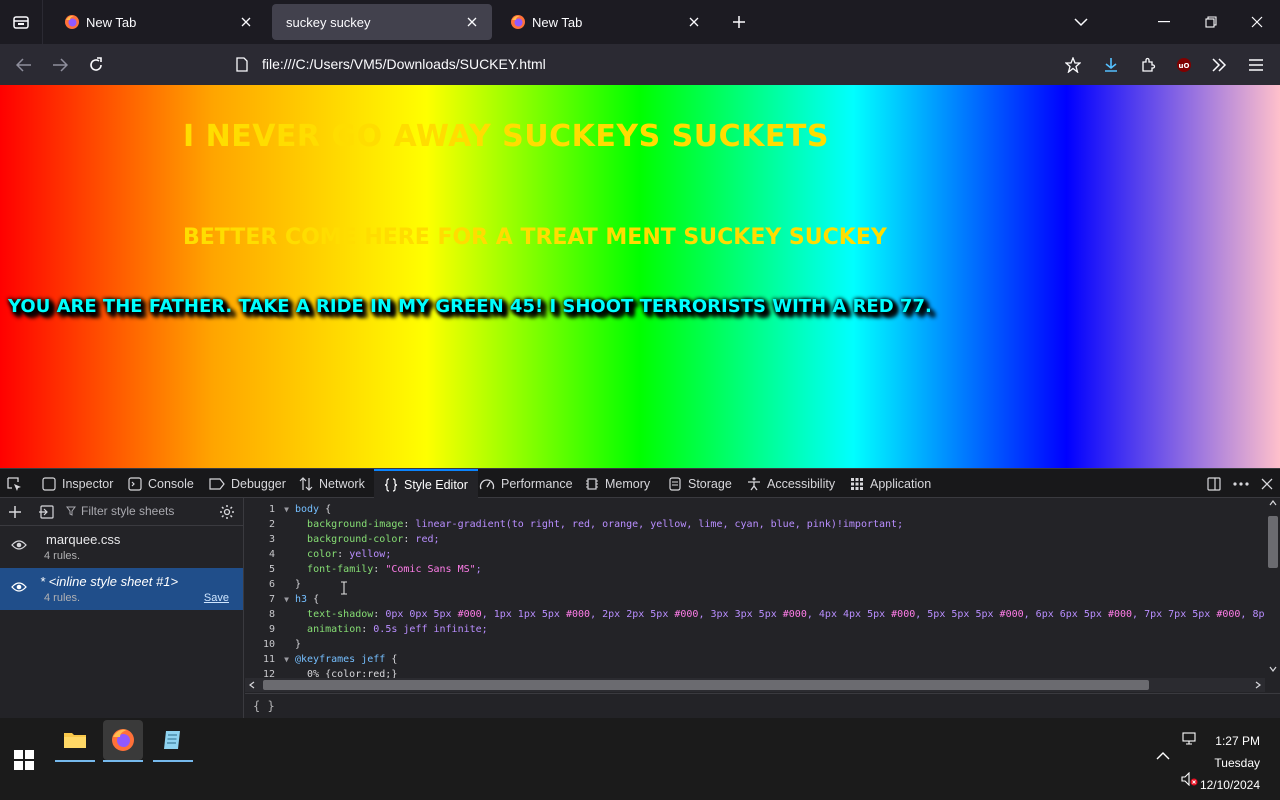 The image size is (1280, 800). I want to click on tab-inspector: Inspector, so click(77, 483).